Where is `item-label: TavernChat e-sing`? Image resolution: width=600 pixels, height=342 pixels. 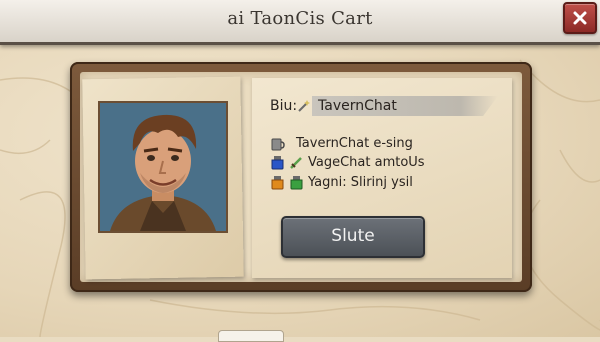
item-label: TavernChat e-sing is located at coordinates (354, 143).